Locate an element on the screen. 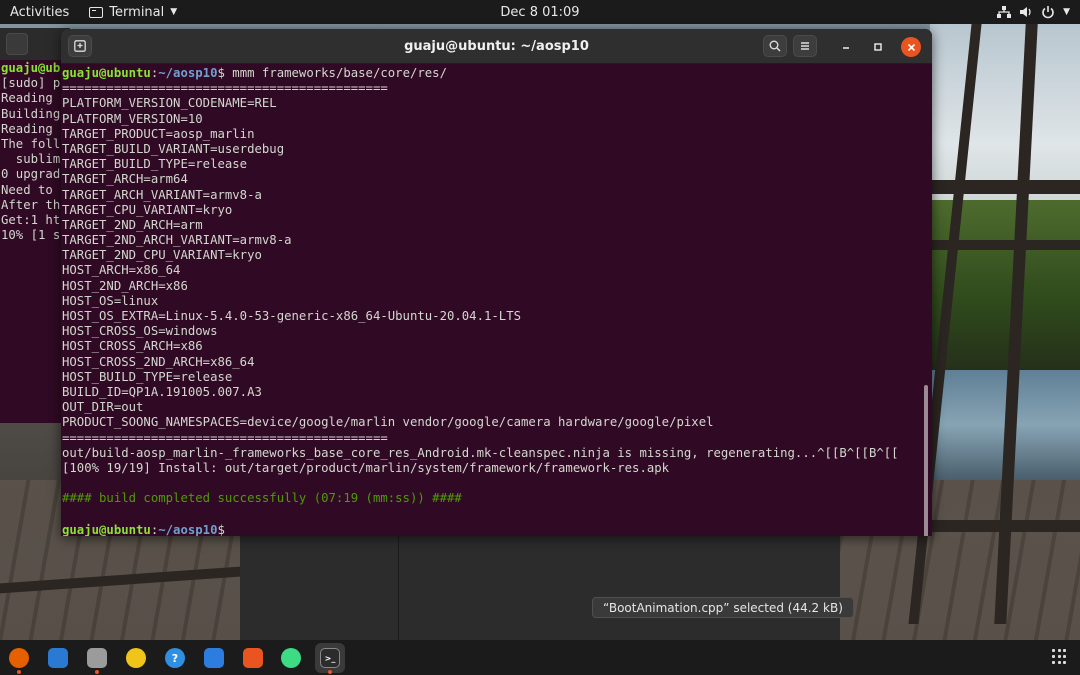 Image resolution: width=1080 pixels, height=675 pixels. output-line: TARGET_ARCH=arm64 is located at coordinates (125, 179).